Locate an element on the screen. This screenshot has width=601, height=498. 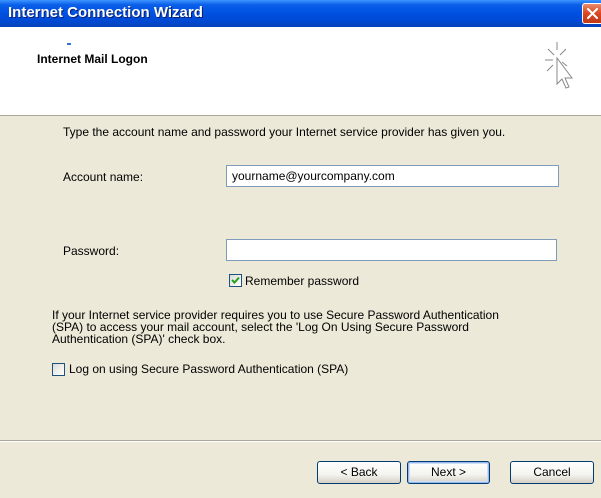
close-icon is located at coordinates (592, 13).